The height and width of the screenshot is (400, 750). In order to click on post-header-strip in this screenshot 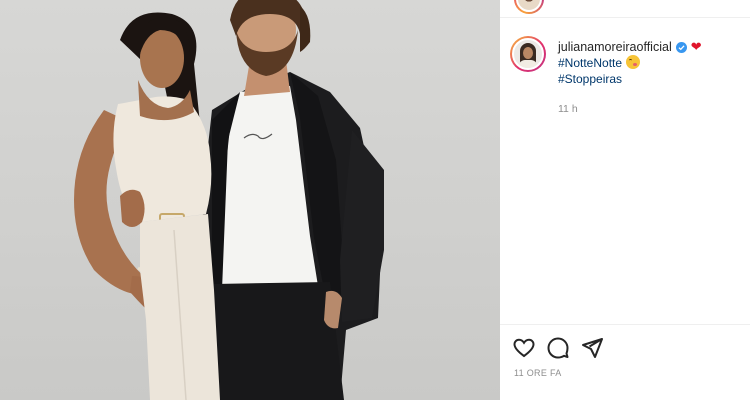, I will do `click(625, 9)`.